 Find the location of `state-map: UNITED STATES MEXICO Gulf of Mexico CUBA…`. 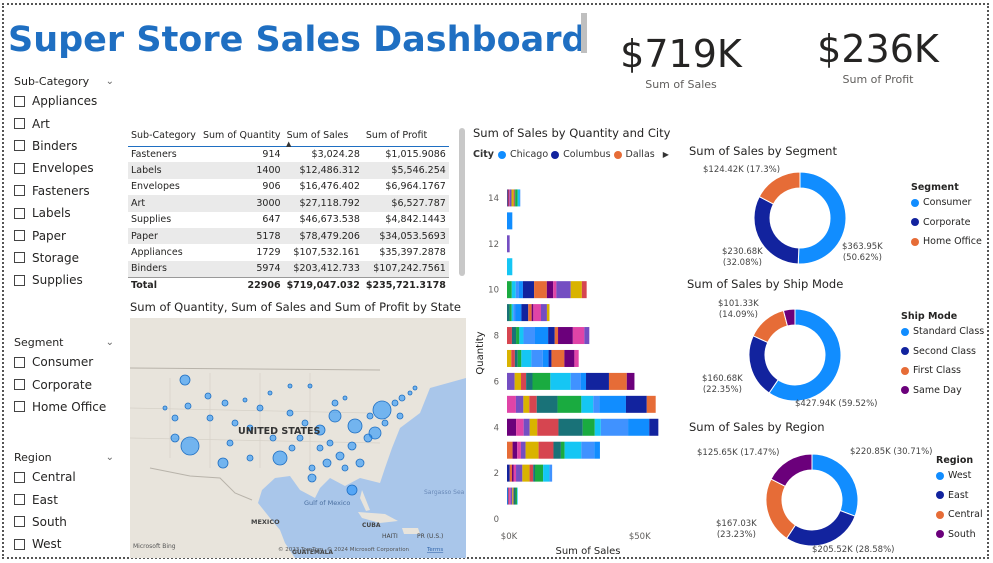

state-map: UNITED STATES MEXICO Gulf of Mexico CUBA… is located at coordinates (297, 438).